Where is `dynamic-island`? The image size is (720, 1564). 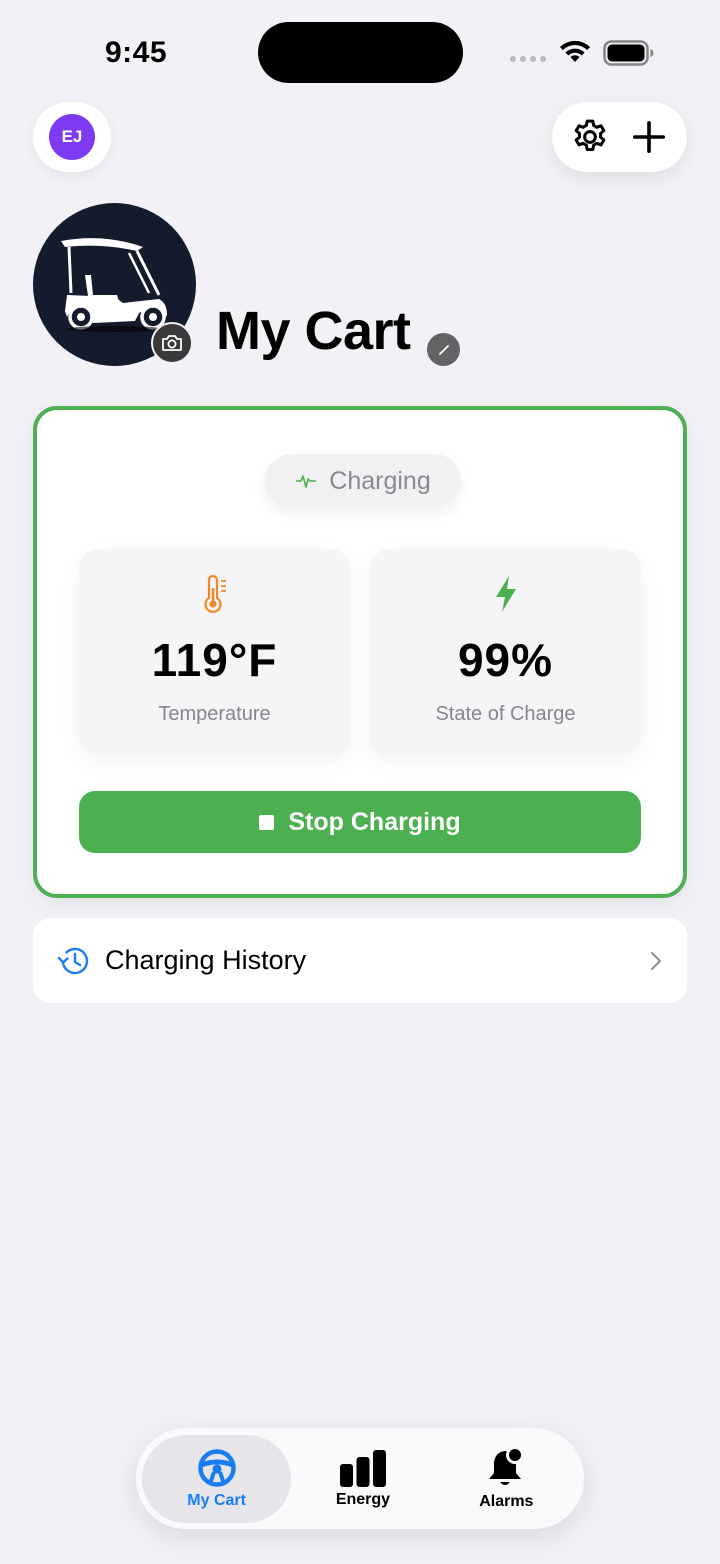 dynamic-island is located at coordinates (360, 52).